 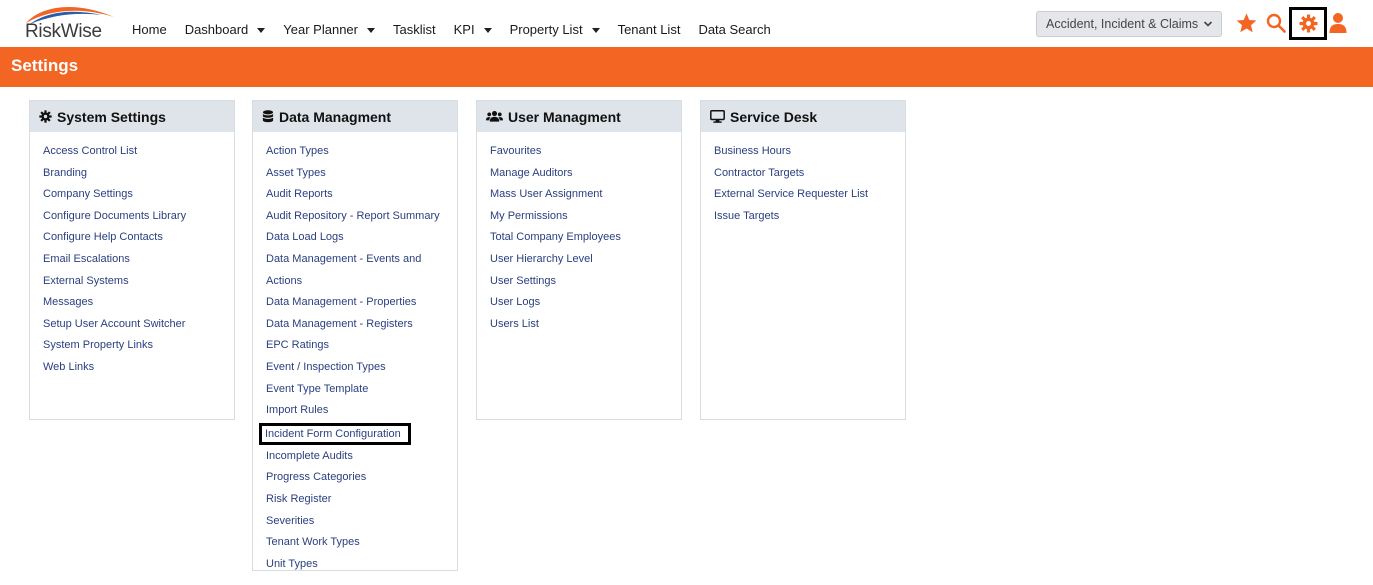 What do you see at coordinates (585, 325) in the screenshot?
I see `link-users-list: Users List` at bounding box center [585, 325].